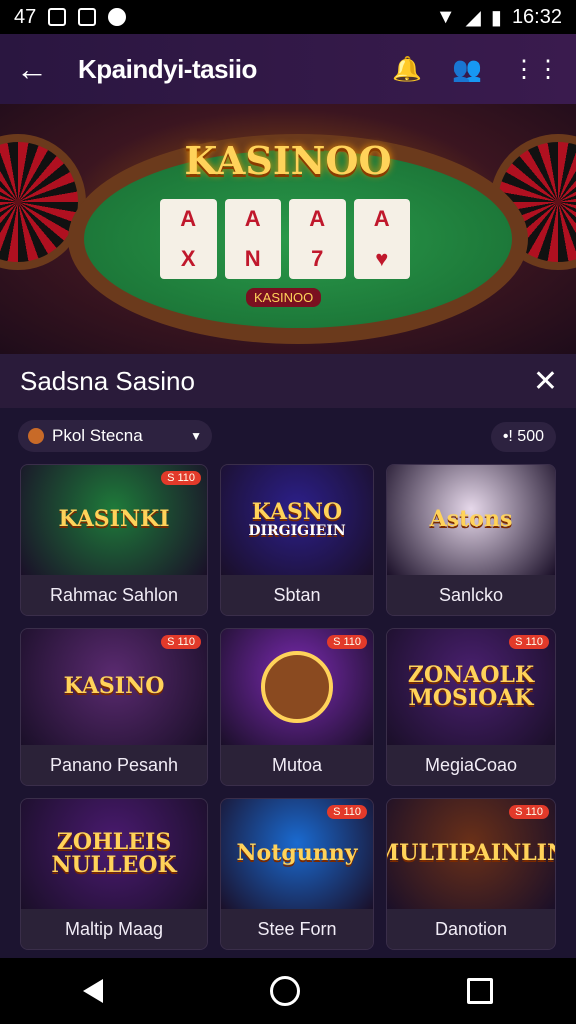 The width and height of the screenshot is (576, 1024). I want to click on users-icon: 👥, so click(467, 69).